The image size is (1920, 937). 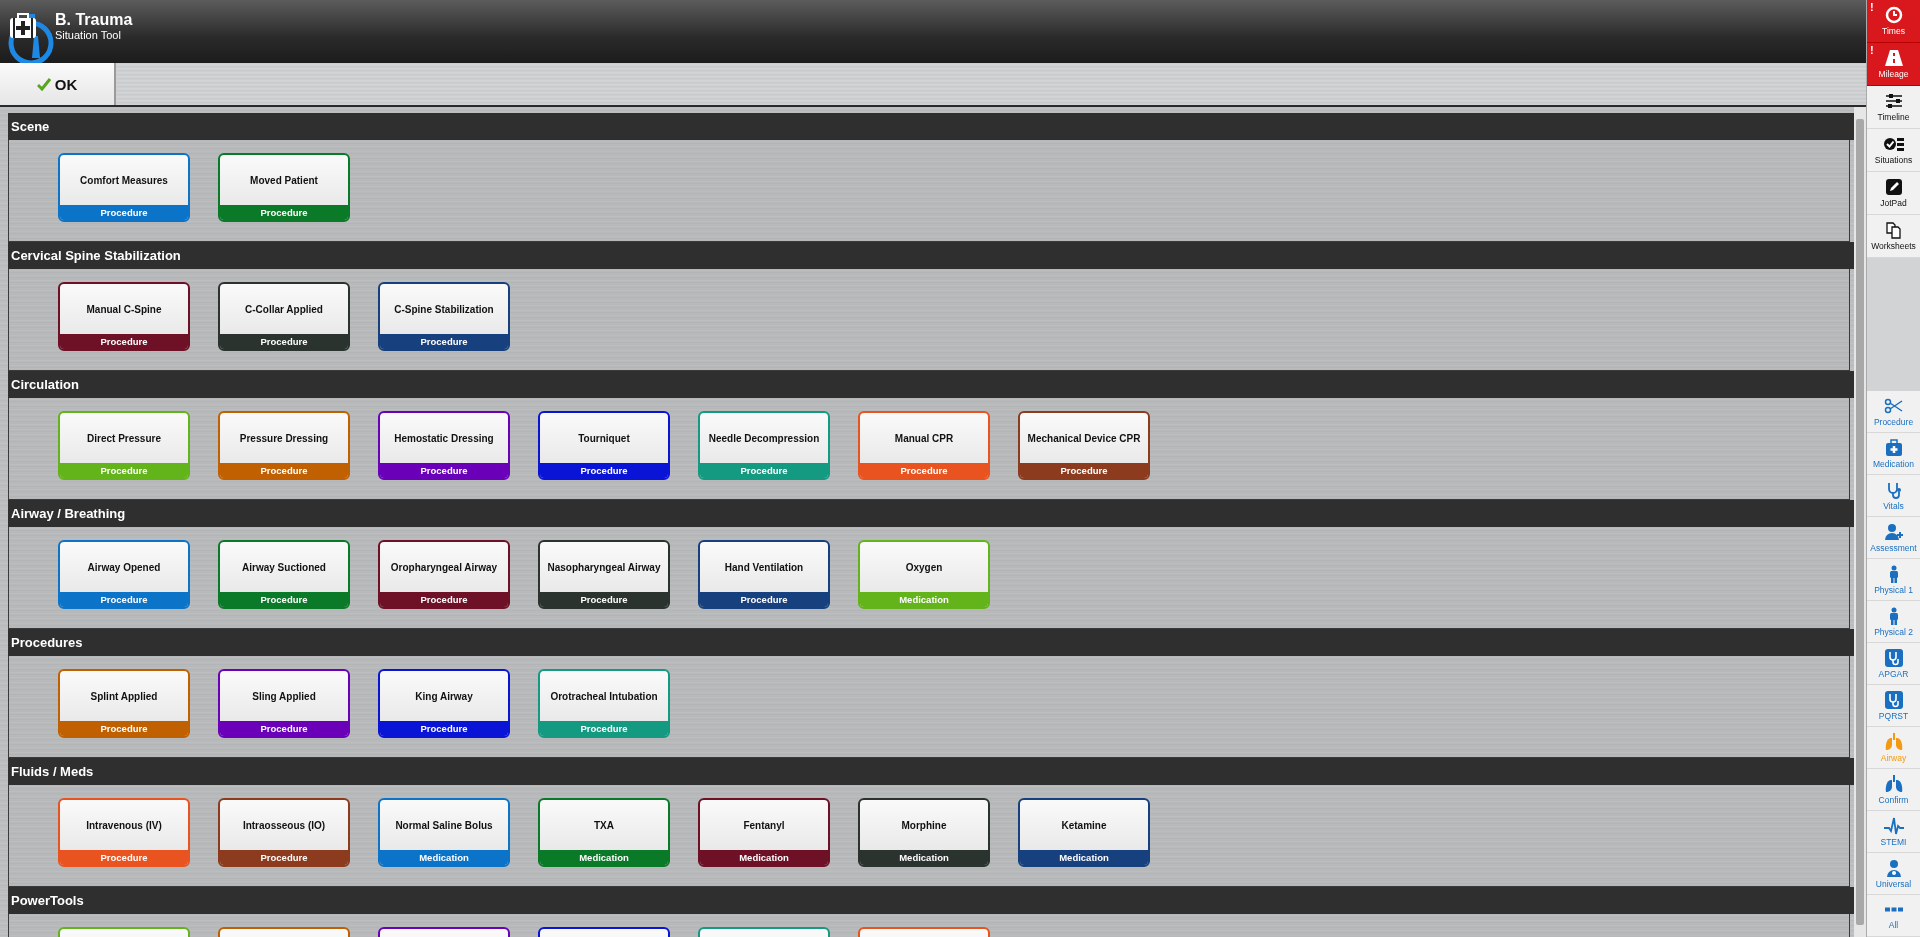 What do you see at coordinates (52, 771) in the screenshot?
I see `section-title: Fluids / Meds` at bounding box center [52, 771].